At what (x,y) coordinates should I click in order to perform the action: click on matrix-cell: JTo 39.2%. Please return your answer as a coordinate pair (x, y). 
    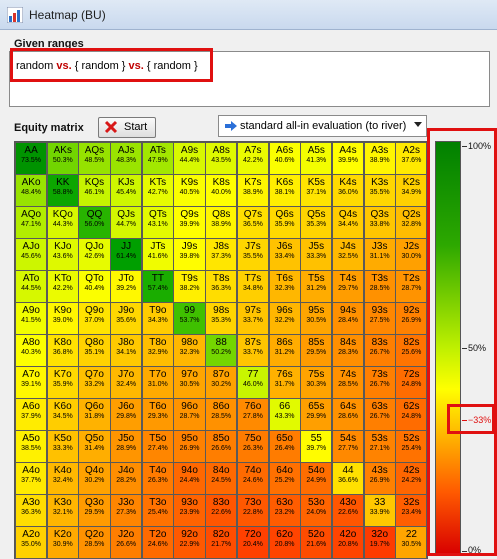
    Looking at the image, I should click on (126, 286).